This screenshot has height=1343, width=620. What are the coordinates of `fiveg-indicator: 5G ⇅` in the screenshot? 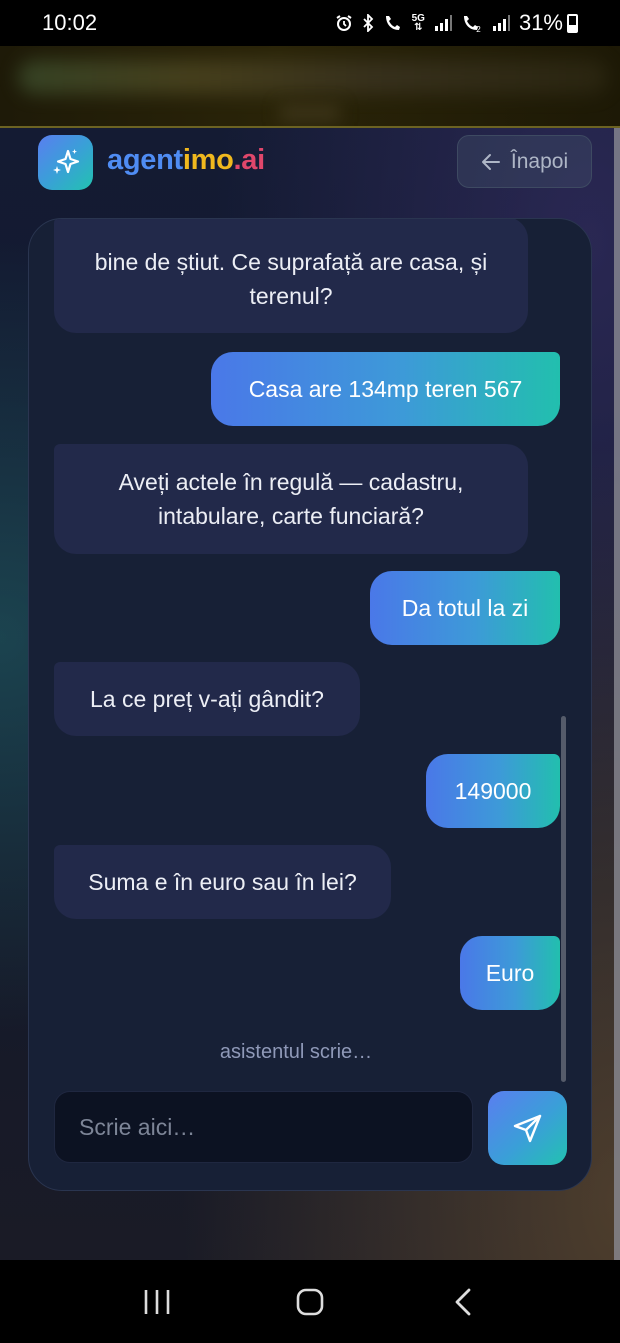 It's located at (418, 23).